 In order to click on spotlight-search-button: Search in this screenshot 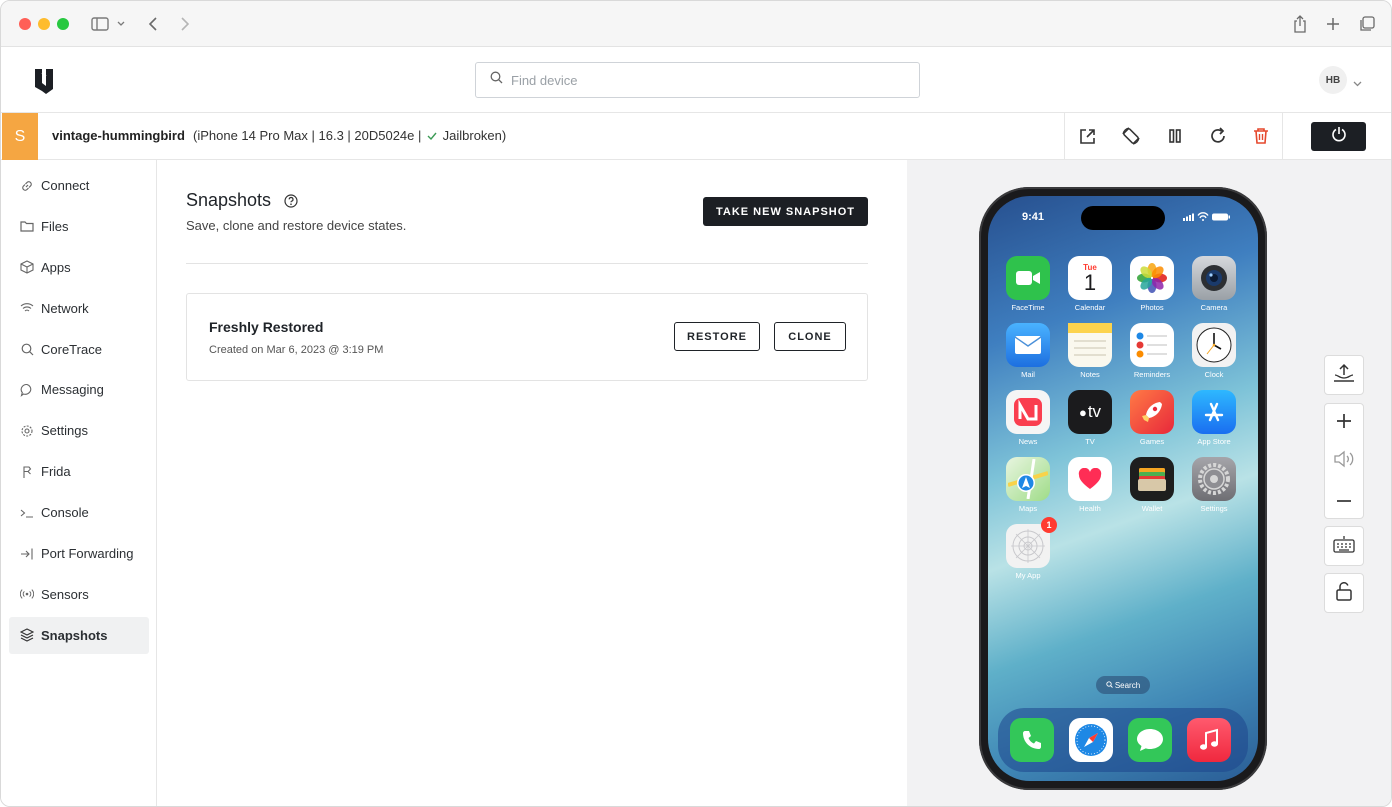, I will do `click(1123, 685)`.